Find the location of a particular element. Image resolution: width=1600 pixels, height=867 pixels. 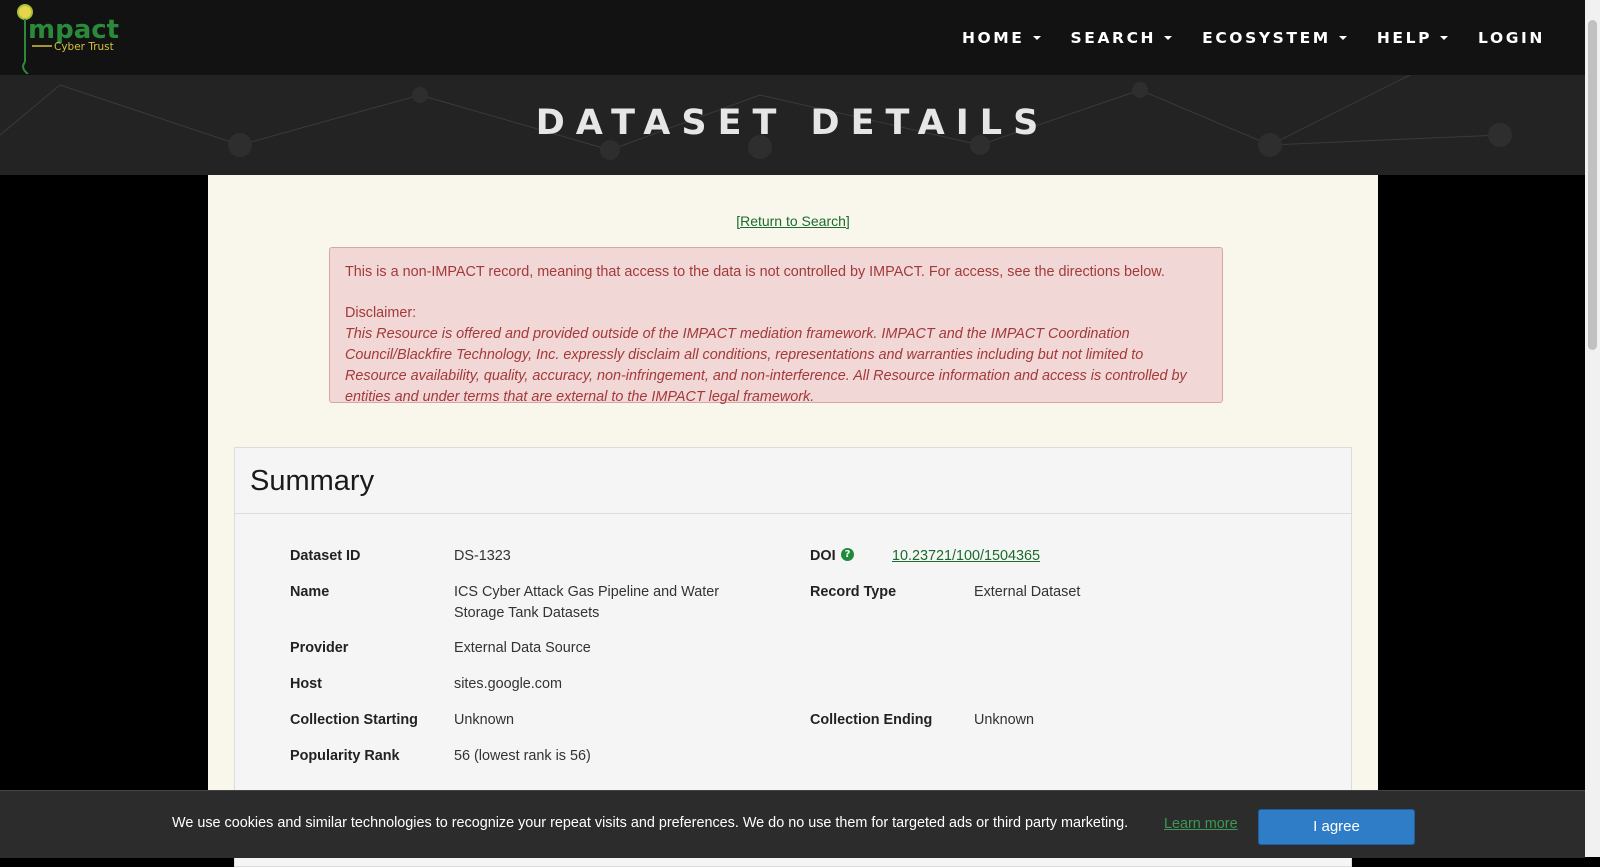

nav-home-label: HOME is located at coordinates (993, 37).